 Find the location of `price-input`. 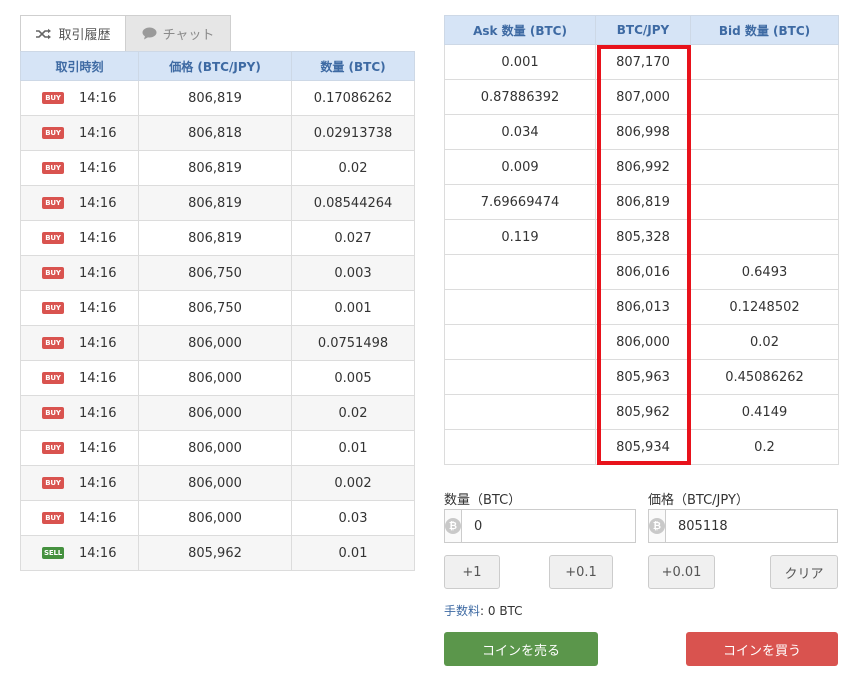

price-input is located at coordinates (757, 526).